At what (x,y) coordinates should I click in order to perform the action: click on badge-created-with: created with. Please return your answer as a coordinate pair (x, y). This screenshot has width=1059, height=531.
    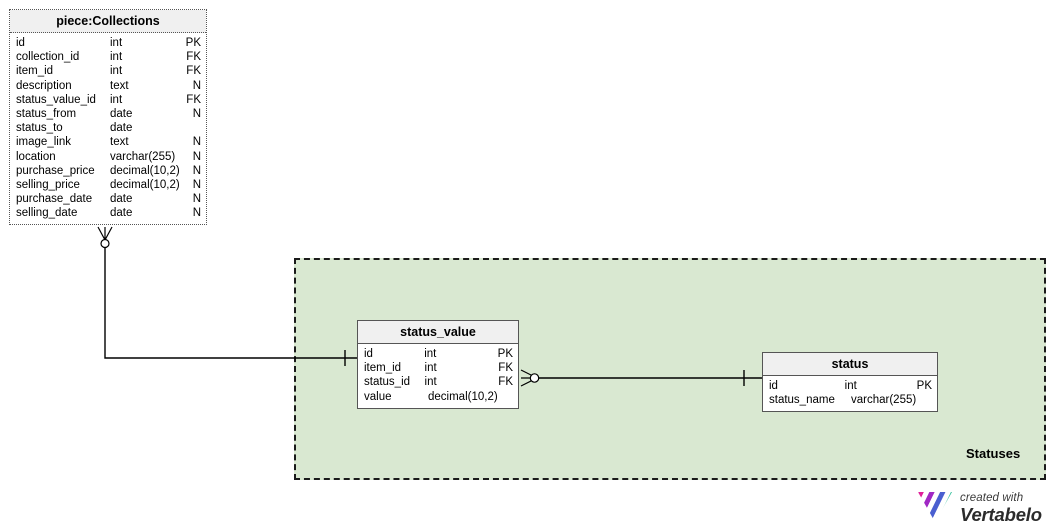
    Looking at the image, I should click on (992, 497).